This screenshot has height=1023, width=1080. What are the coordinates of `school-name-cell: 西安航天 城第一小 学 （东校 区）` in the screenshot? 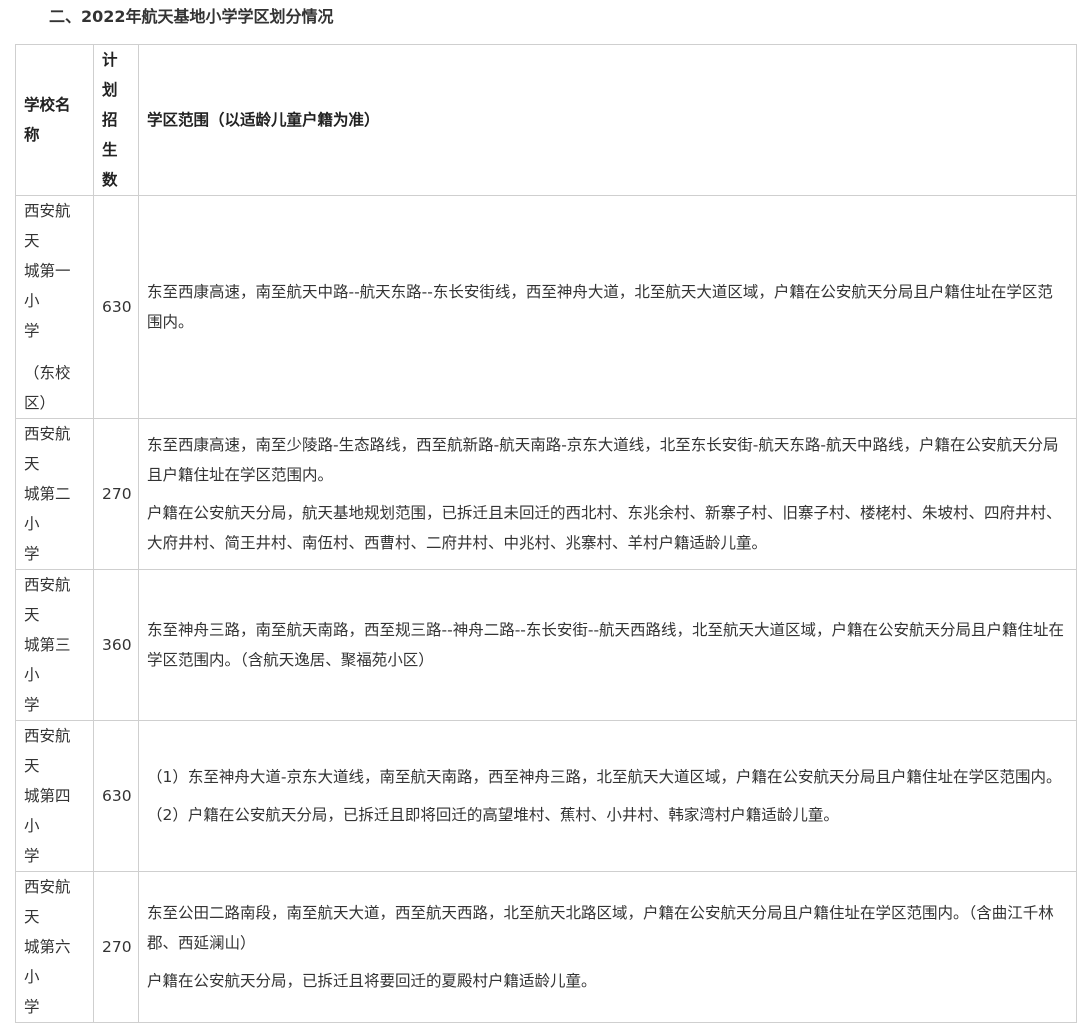 It's located at (54, 307).